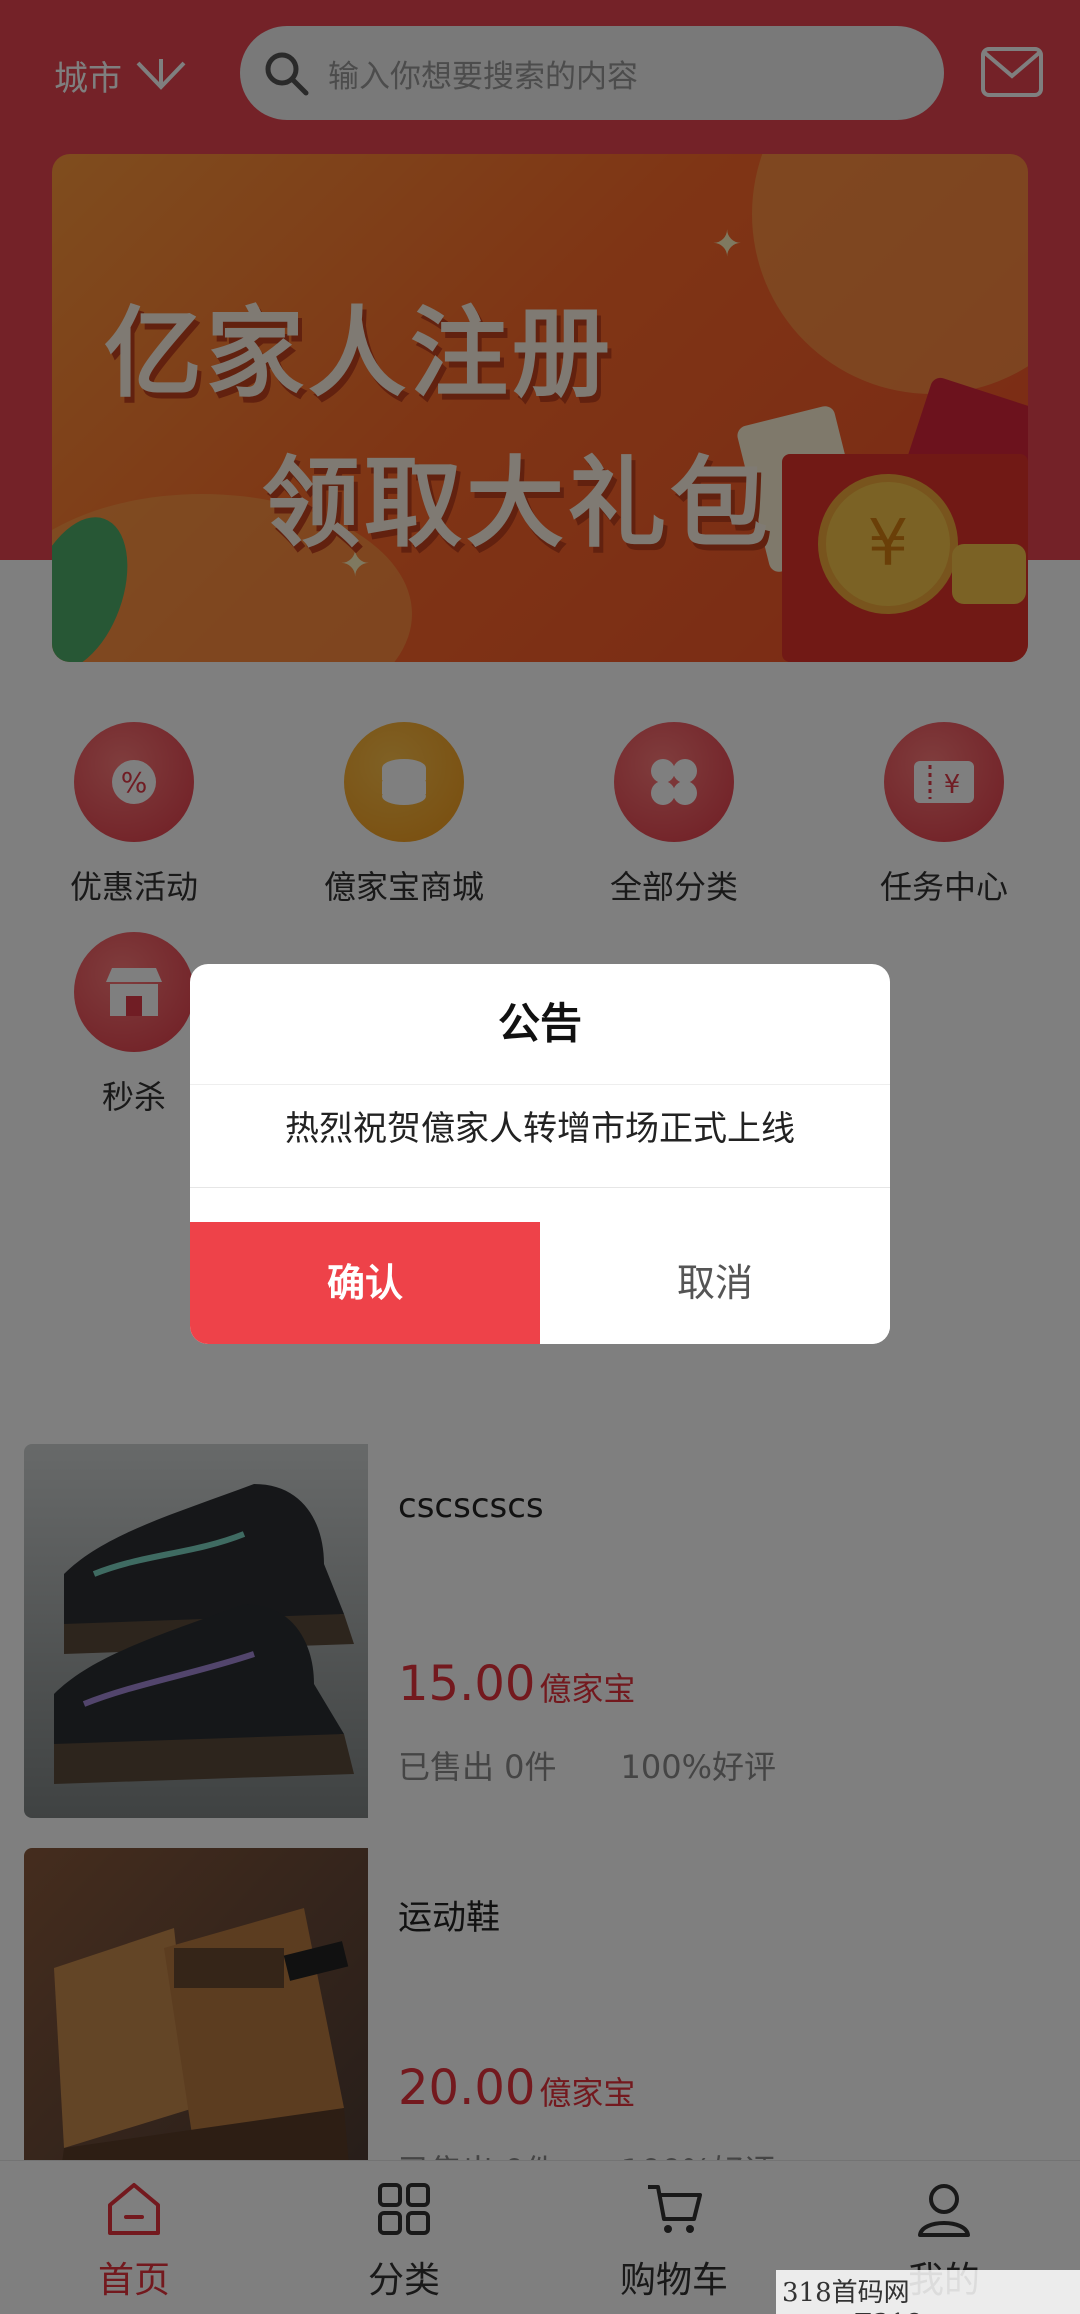 This screenshot has width=1080, height=2314. I want to click on announcement-dialog: 公告 热烈祝贺億家人转增市场正式上线 确认 取消, so click(540, 1154).